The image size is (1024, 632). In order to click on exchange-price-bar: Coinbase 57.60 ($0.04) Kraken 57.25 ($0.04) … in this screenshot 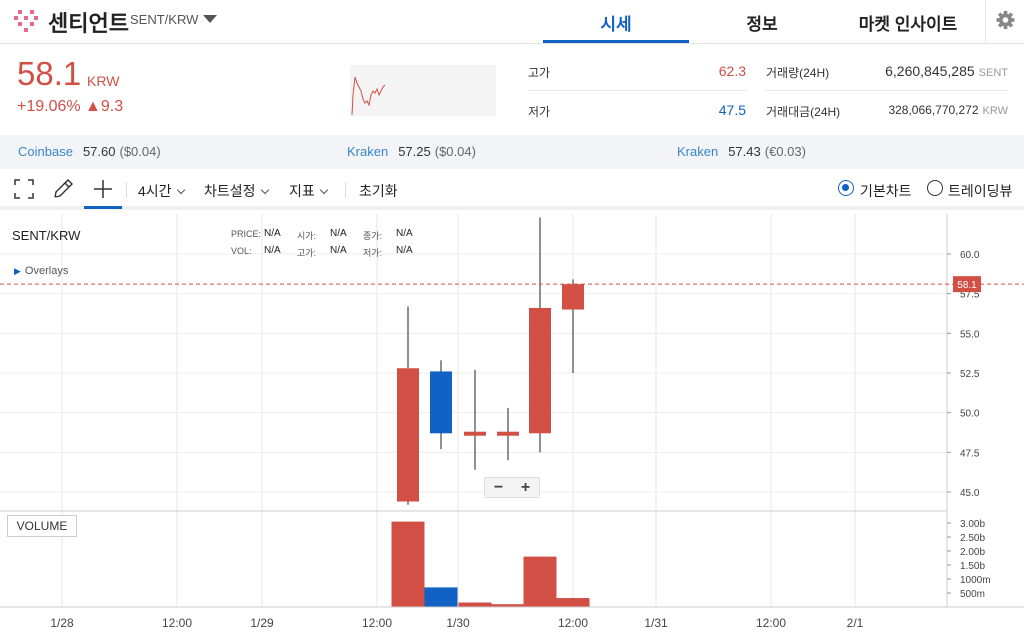, I will do `click(512, 152)`.